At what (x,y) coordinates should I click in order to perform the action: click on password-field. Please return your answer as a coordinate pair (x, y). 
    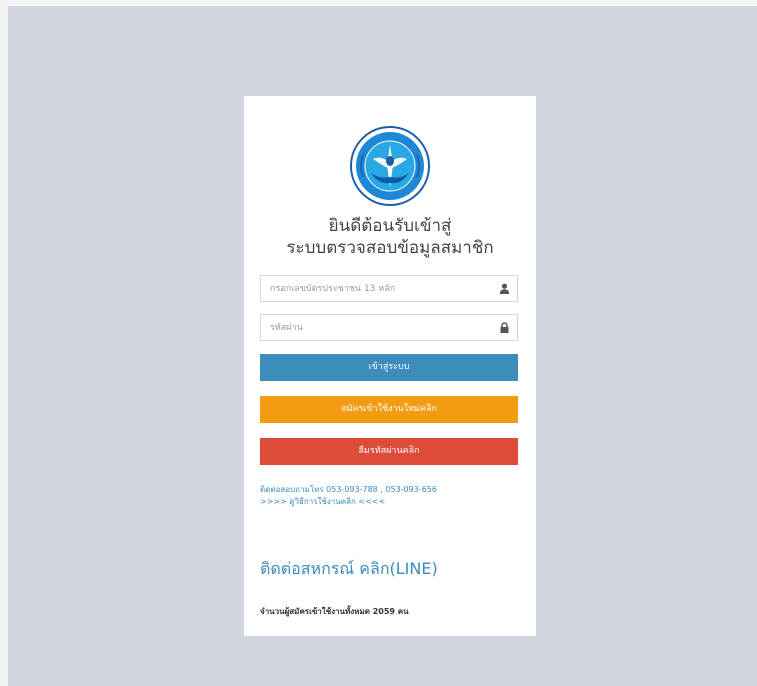
    Looking at the image, I should click on (389, 327).